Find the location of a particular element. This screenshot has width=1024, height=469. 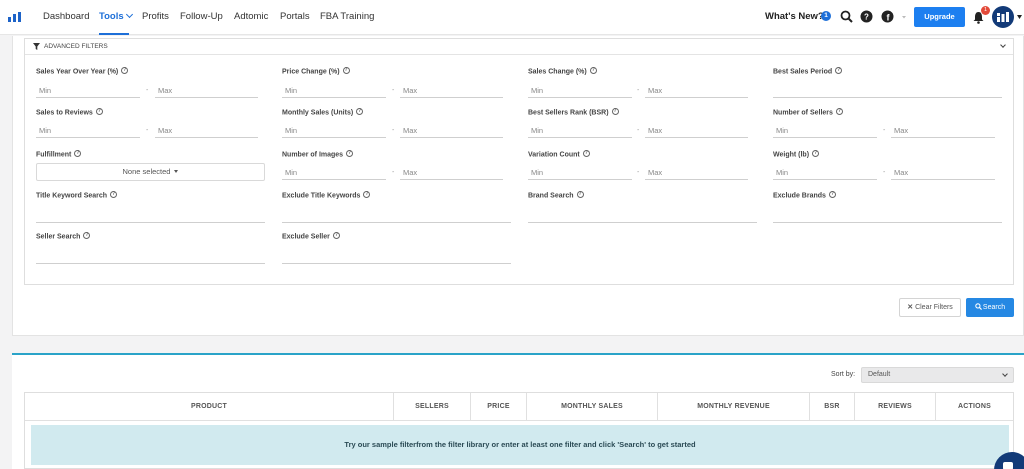

label-bsr: Best Sellers Rank (BSR)? is located at coordinates (573, 112).